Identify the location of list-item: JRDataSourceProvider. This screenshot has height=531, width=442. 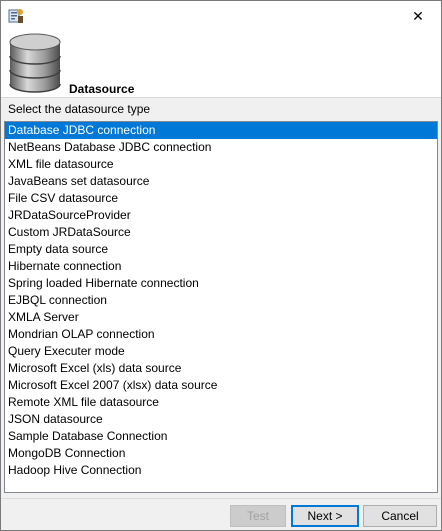
(221, 215).